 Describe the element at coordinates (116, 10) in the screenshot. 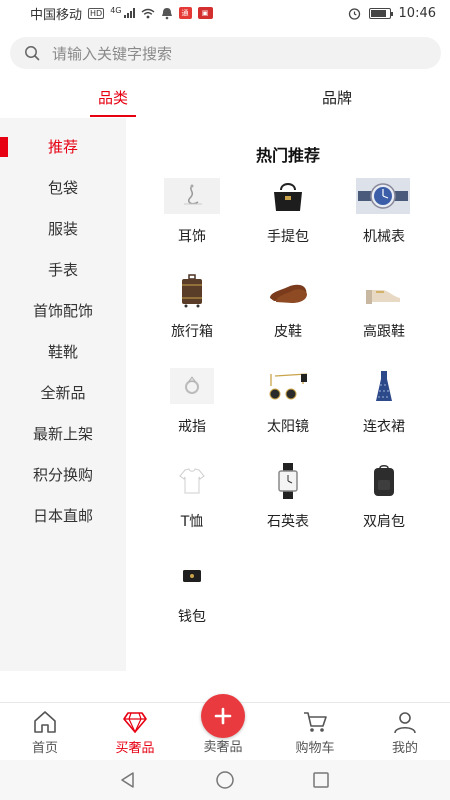

I see `network-type: 4G` at that location.